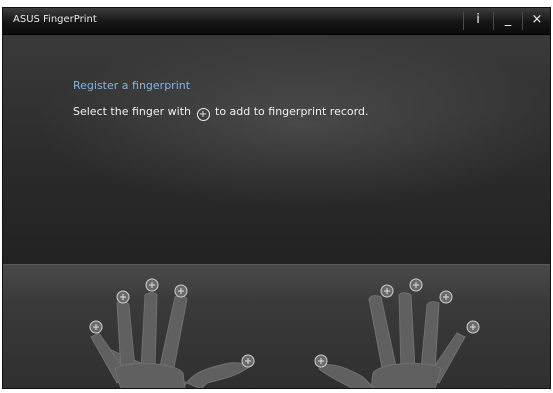  Describe the element at coordinates (446, 297) in the screenshot. I see `right-ring-finger-button` at that location.